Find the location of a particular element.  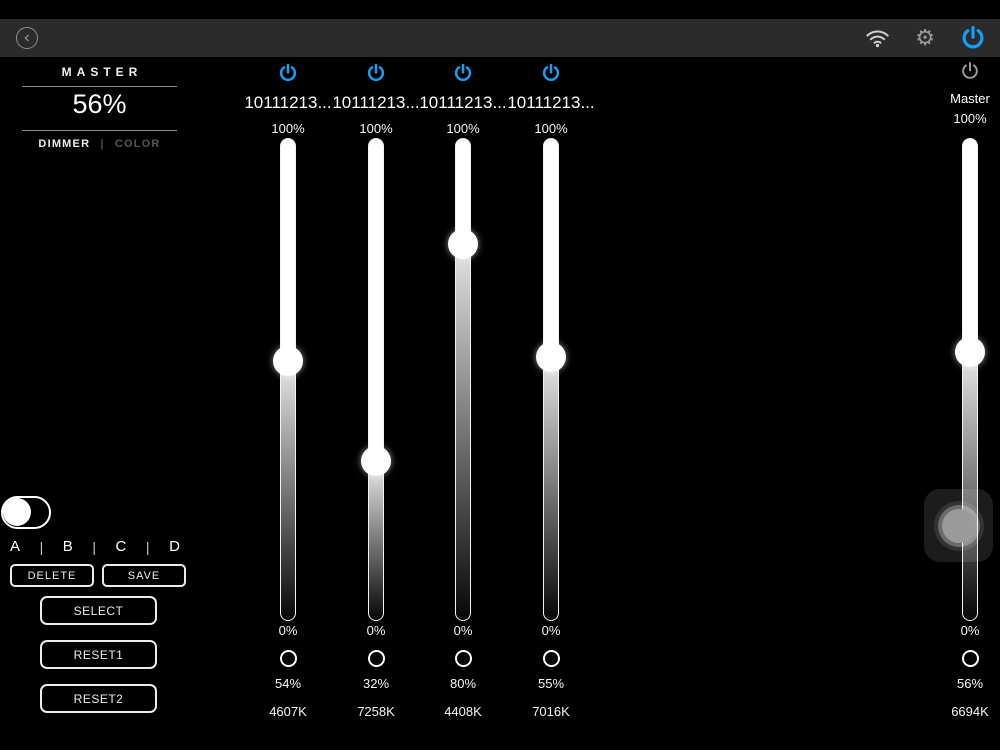

master-value: 56% is located at coordinates (99, 104).